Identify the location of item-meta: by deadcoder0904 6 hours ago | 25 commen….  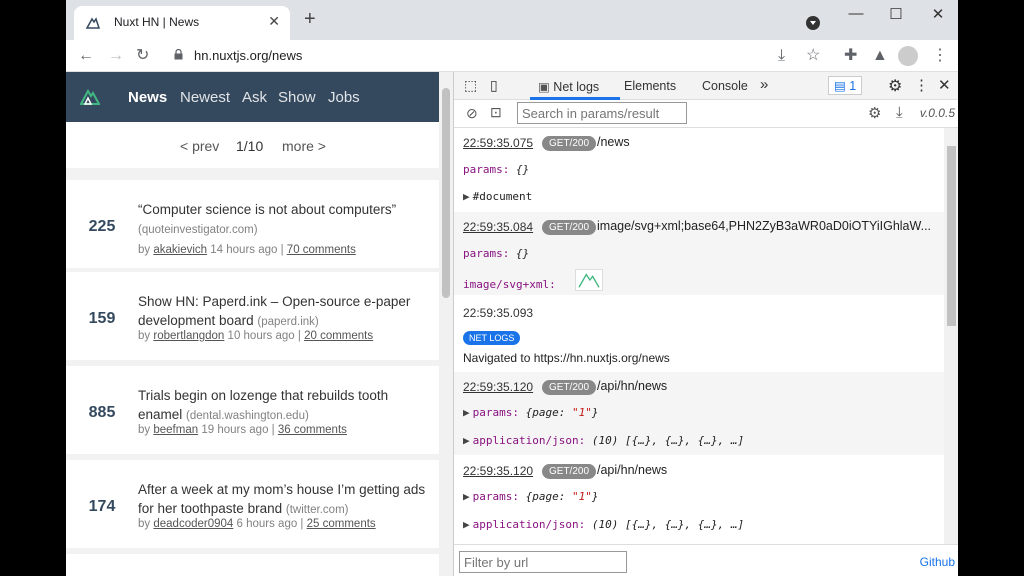
(257, 524).